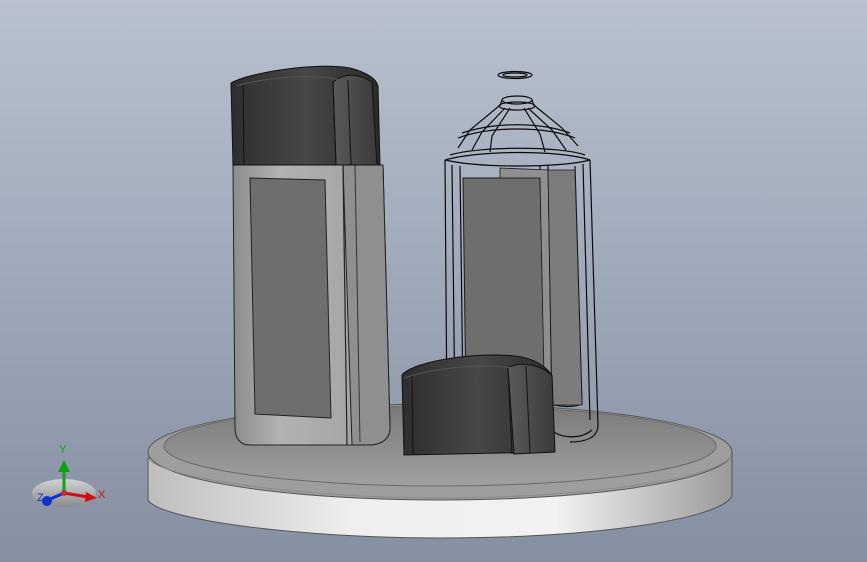 Image resolution: width=867 pixels, height=562 pixels. What do you see at coordinates (63, 450) in the screenshot?
I see `y-axis-label: Y` at bounding box center [63, 450].